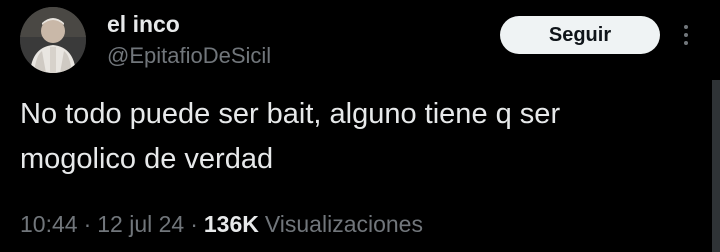 This screenshot has width=720, height=252. Describe the element at coordinates (143, 24) in the screenshot. I see `author-display-name: el inco` at that location.